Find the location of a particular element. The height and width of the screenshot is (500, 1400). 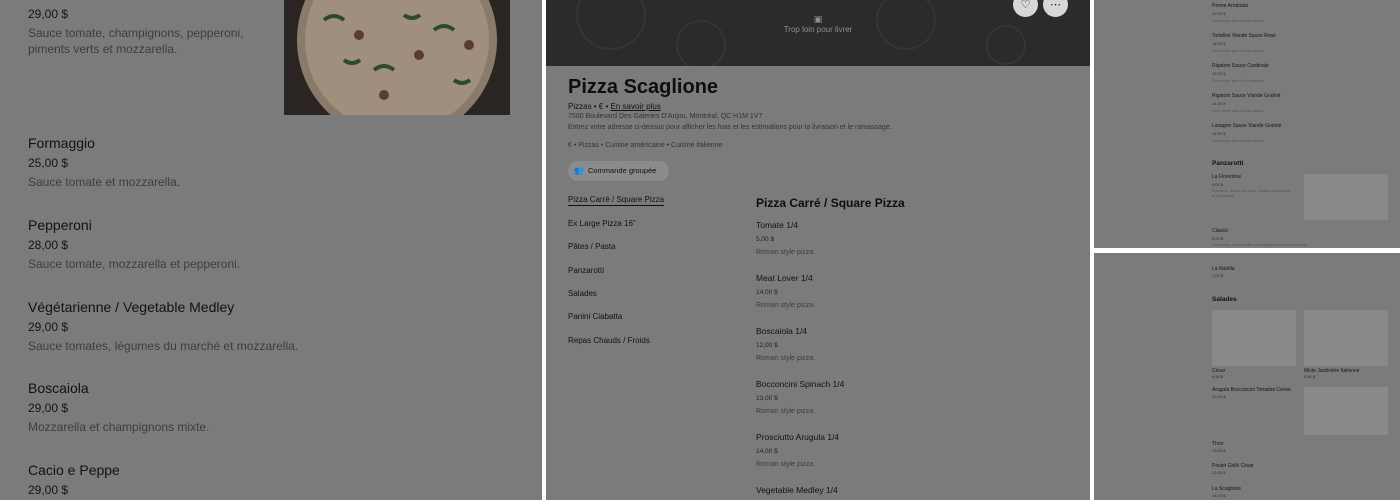

item-name: La Florentine is located at coordinates (1226, 177).